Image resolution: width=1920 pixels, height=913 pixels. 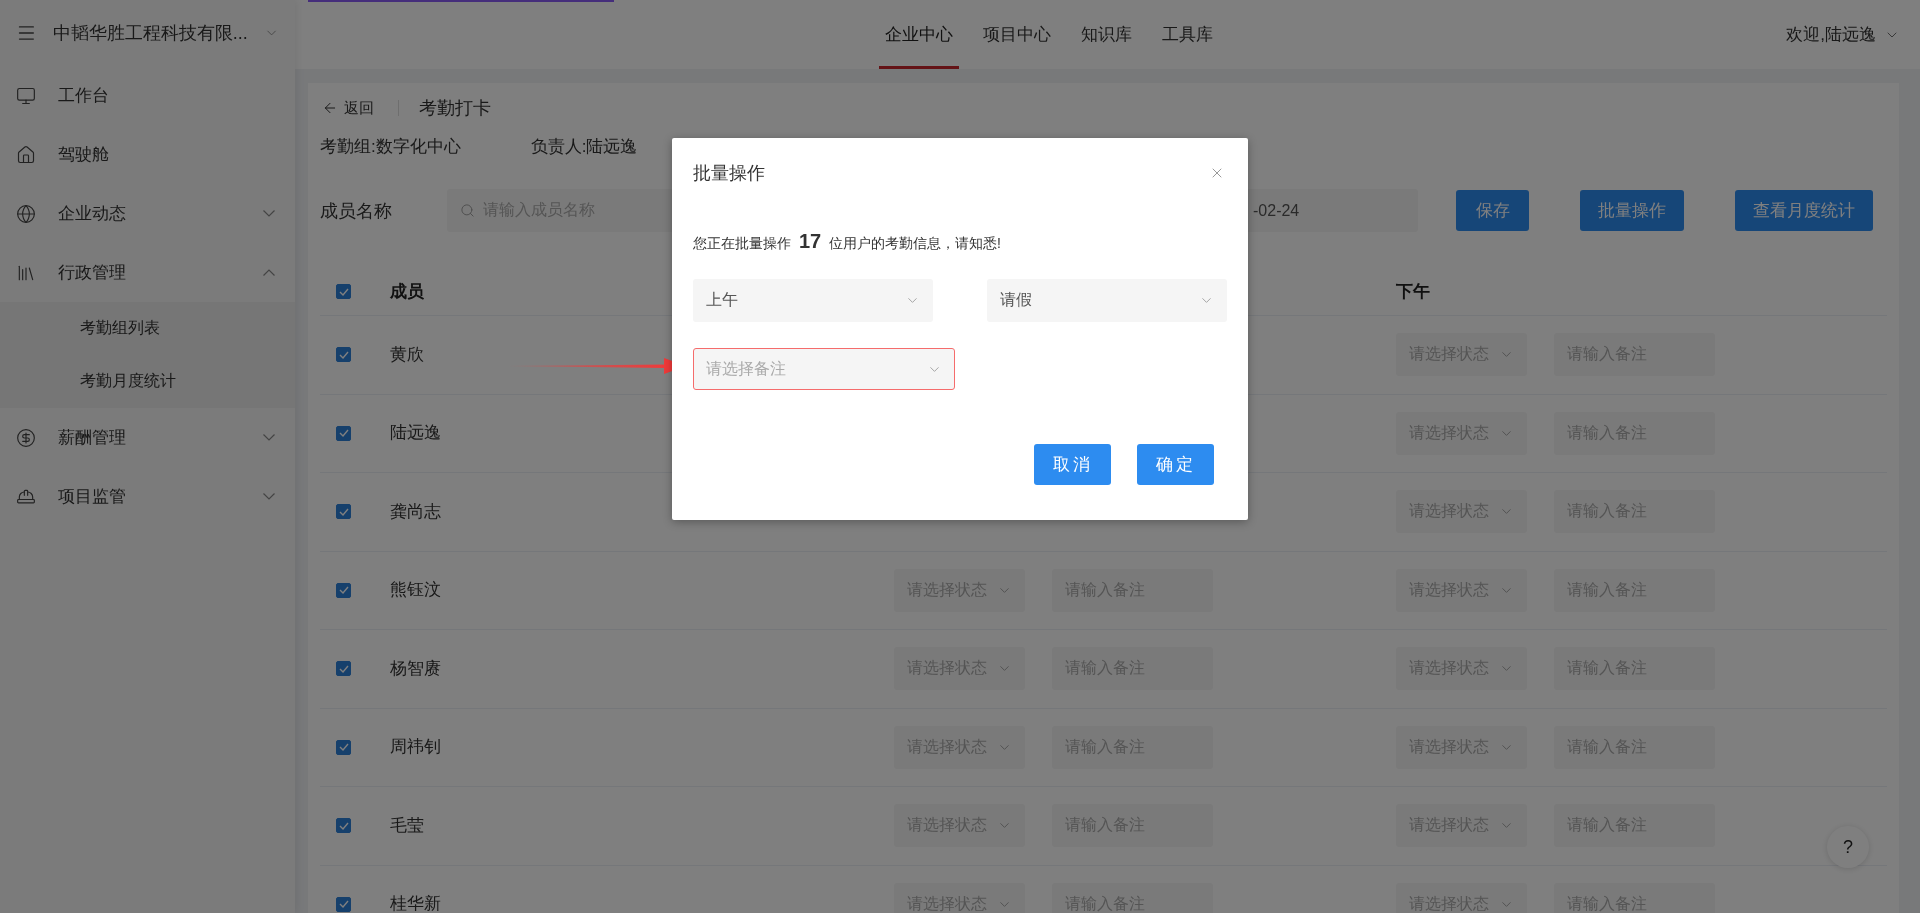 What do you see at coordinates (147, 381) in the screenshot?
I see `submenu-item: 考勤月度统计` at bounding box center [147, 381].